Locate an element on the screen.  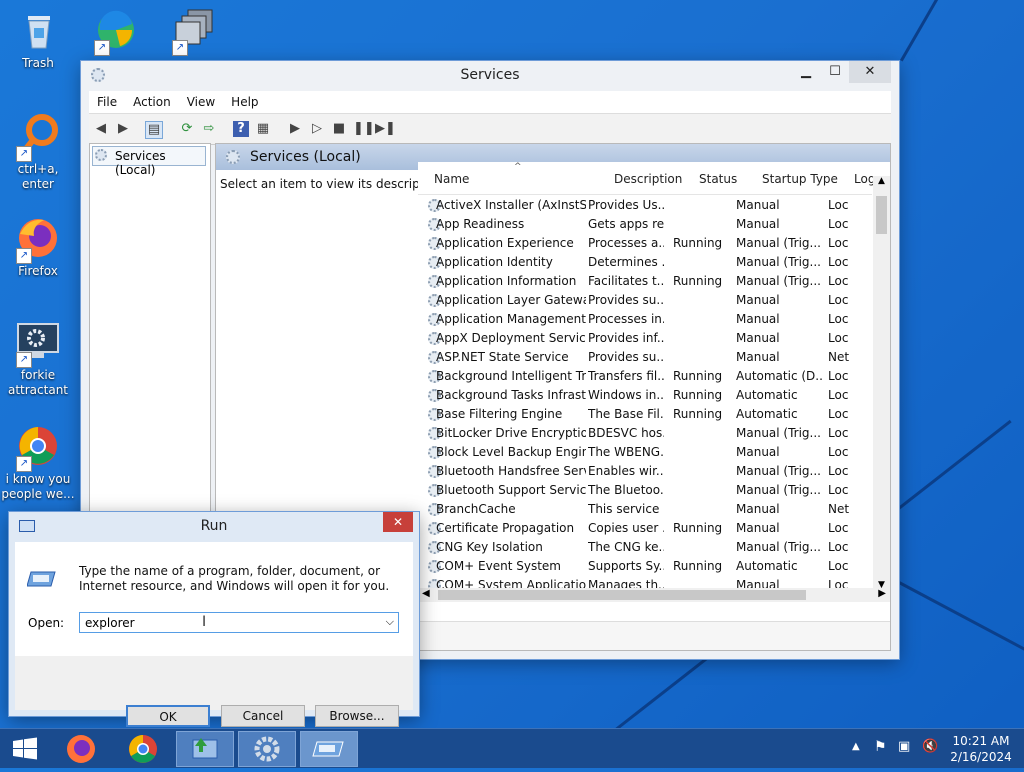
run-close-button: ✕ is located at coordinates (398, 522).